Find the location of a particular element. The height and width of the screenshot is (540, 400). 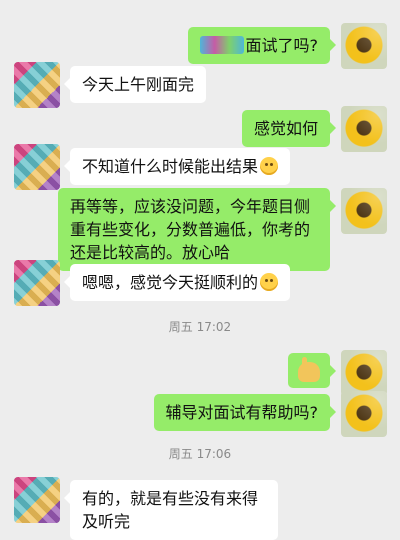

timestamp: 周五 17:02 is located at coordinates (200, 327).